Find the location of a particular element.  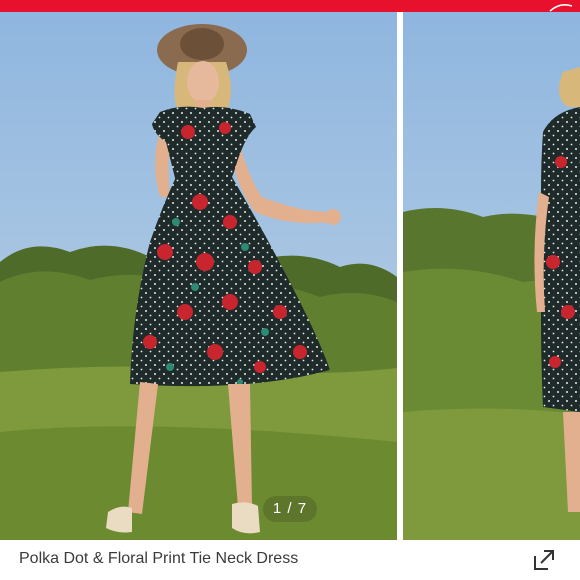

product-caption-bar: Polka Dot & Floral Print Tie Neck Dress is located at coordinates (290, 560).